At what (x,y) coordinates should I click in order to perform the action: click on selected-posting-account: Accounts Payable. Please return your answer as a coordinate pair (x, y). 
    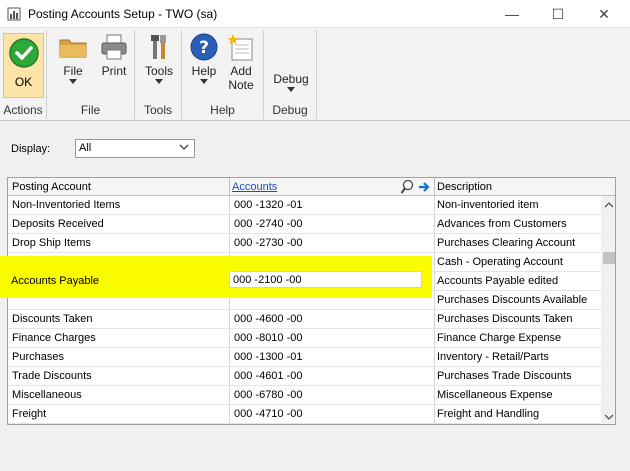
    Looking at the image, I should click on (55, 281).